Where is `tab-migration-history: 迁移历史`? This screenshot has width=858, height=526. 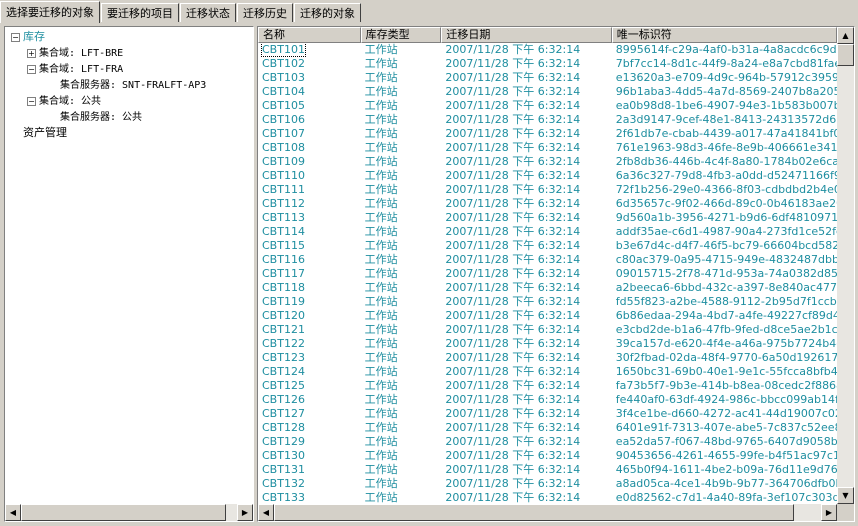 tab-migration-history: 迁移历史 is located at coordinates (265, 12).